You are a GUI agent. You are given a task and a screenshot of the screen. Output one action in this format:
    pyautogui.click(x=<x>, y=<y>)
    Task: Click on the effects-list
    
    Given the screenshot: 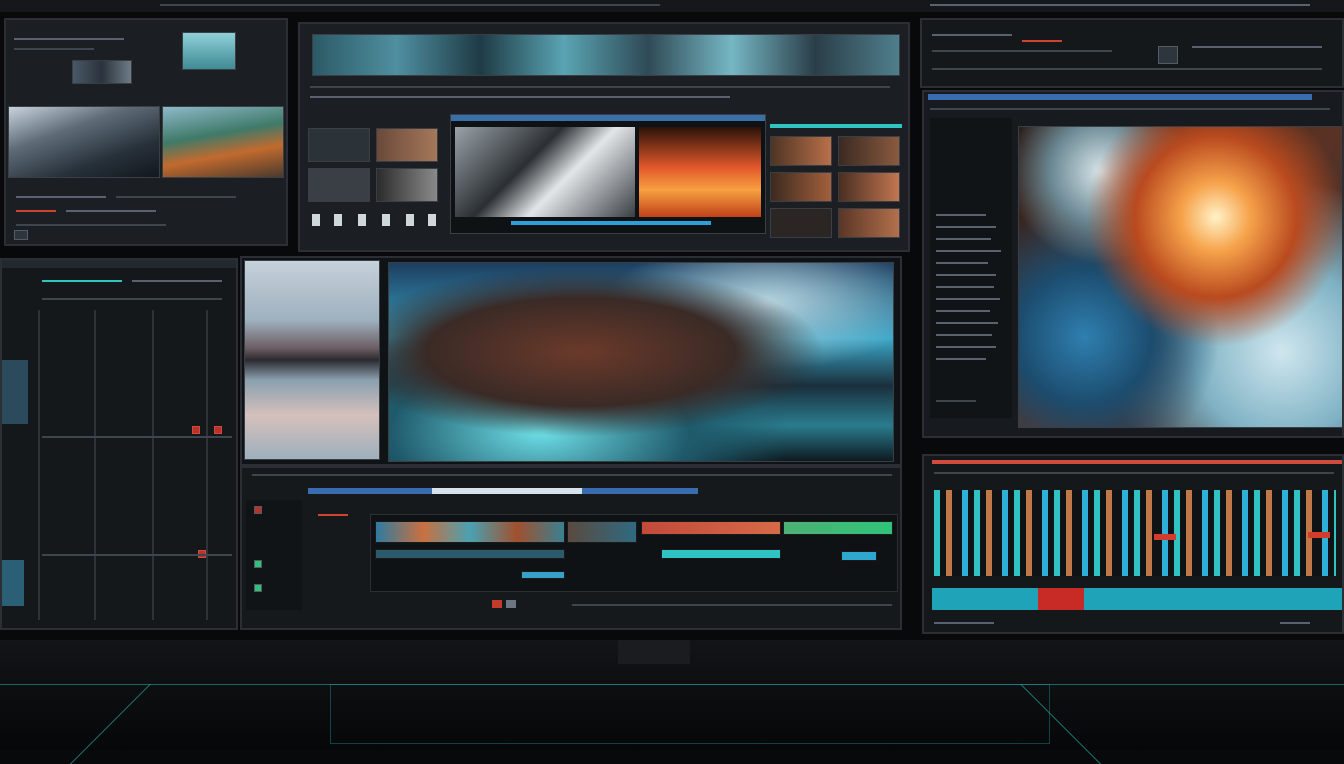 What is the action you would take?
    pyautogui.click(x=971, y=268)
    